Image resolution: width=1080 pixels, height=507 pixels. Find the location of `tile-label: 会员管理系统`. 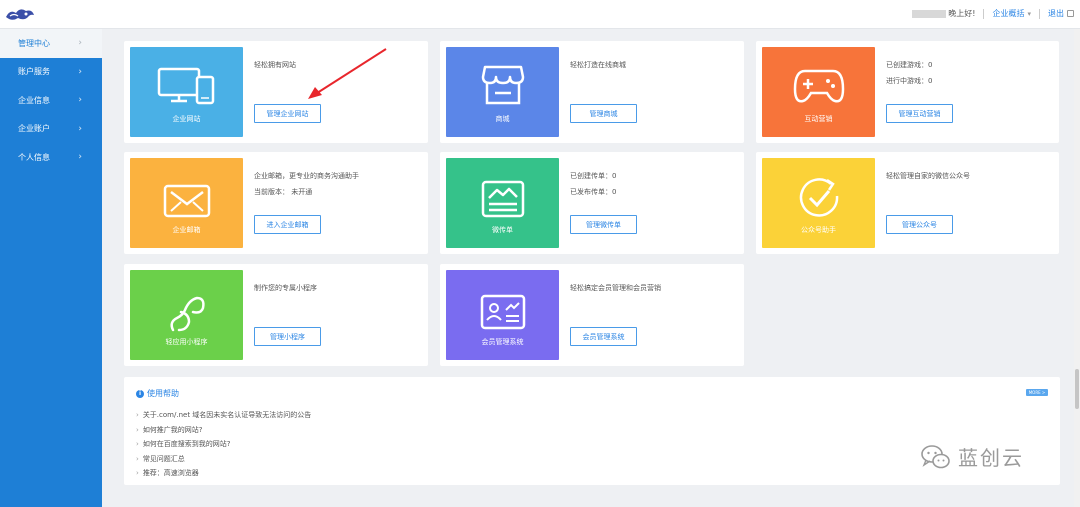

tile-label: 会员管理系统 is located at coordinates (502, 342).